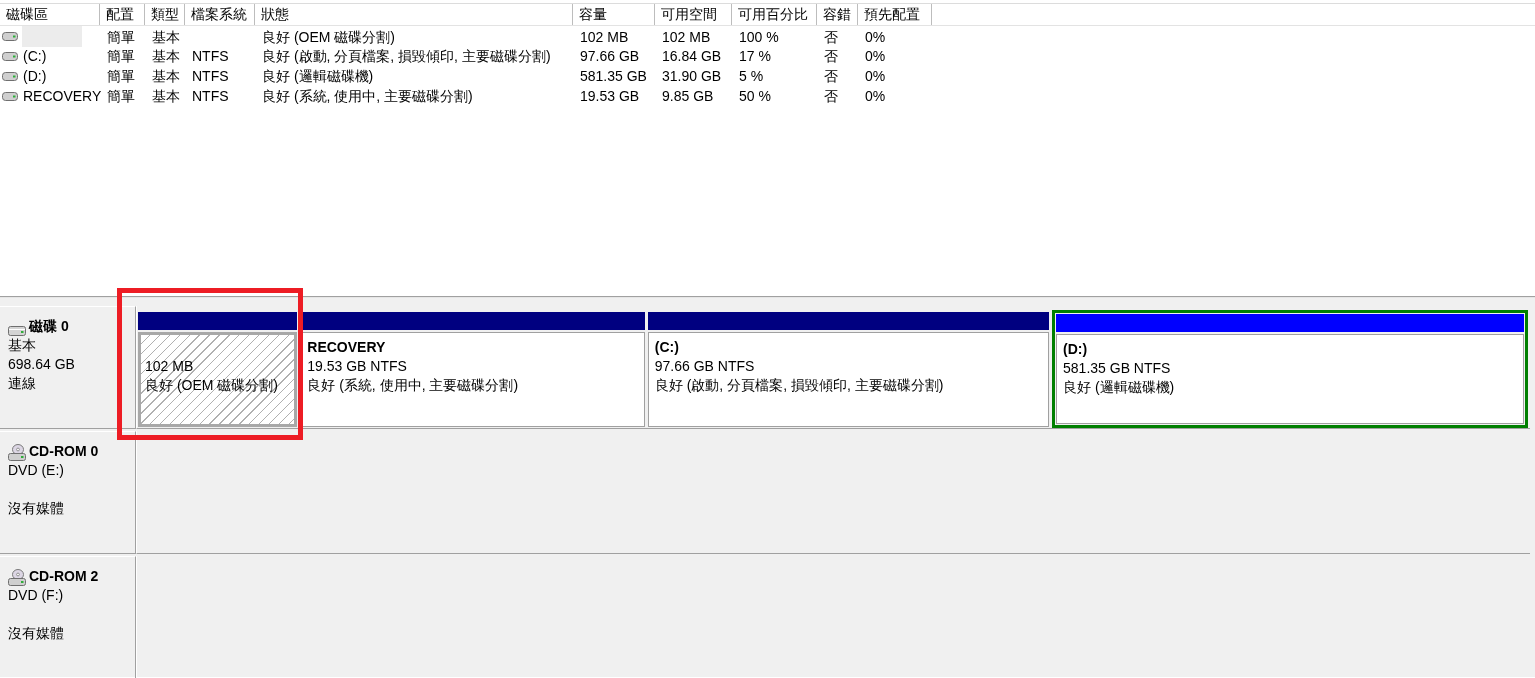 The image size is (1535, 678). Describe the element at coordinates (22, 345) in the screenshot. I see `disk-type: 基本` at that location.